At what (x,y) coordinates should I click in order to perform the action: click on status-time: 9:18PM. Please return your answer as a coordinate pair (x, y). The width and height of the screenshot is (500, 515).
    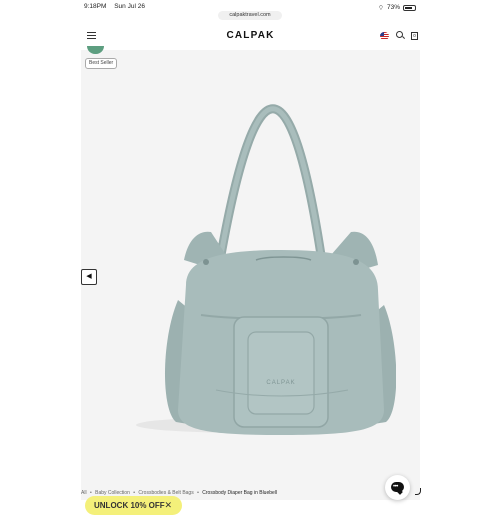
    Looking at the image, I should click on (95, 6).